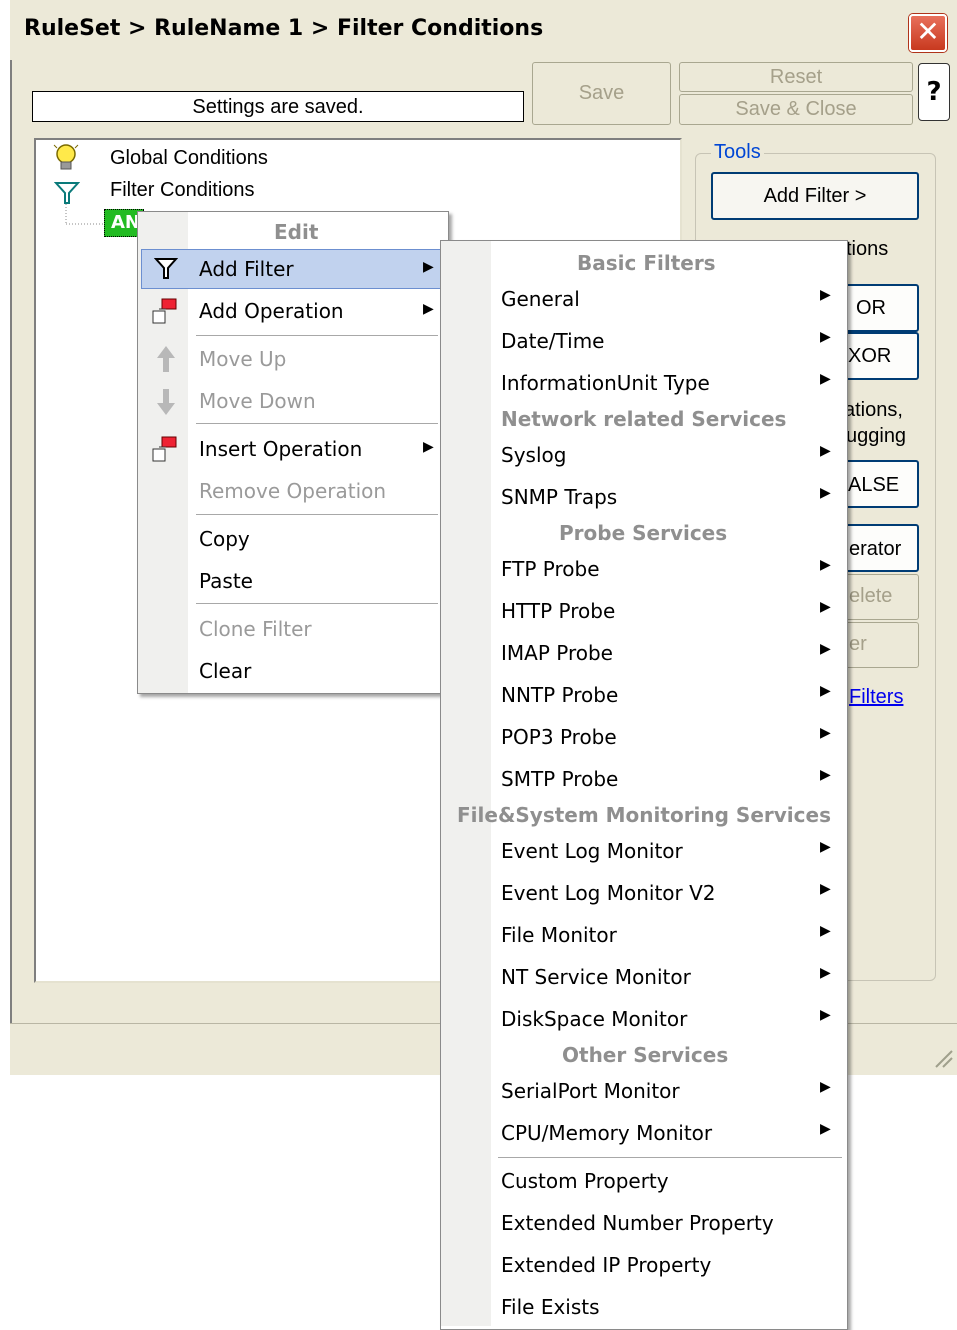 The image size is (957, 1330). What do you see at coordinates (606, 1265) in the screenshot?
I see `submenu-item-extended-ip-property: Extended IP Property` at bounding box center [606, 1265].